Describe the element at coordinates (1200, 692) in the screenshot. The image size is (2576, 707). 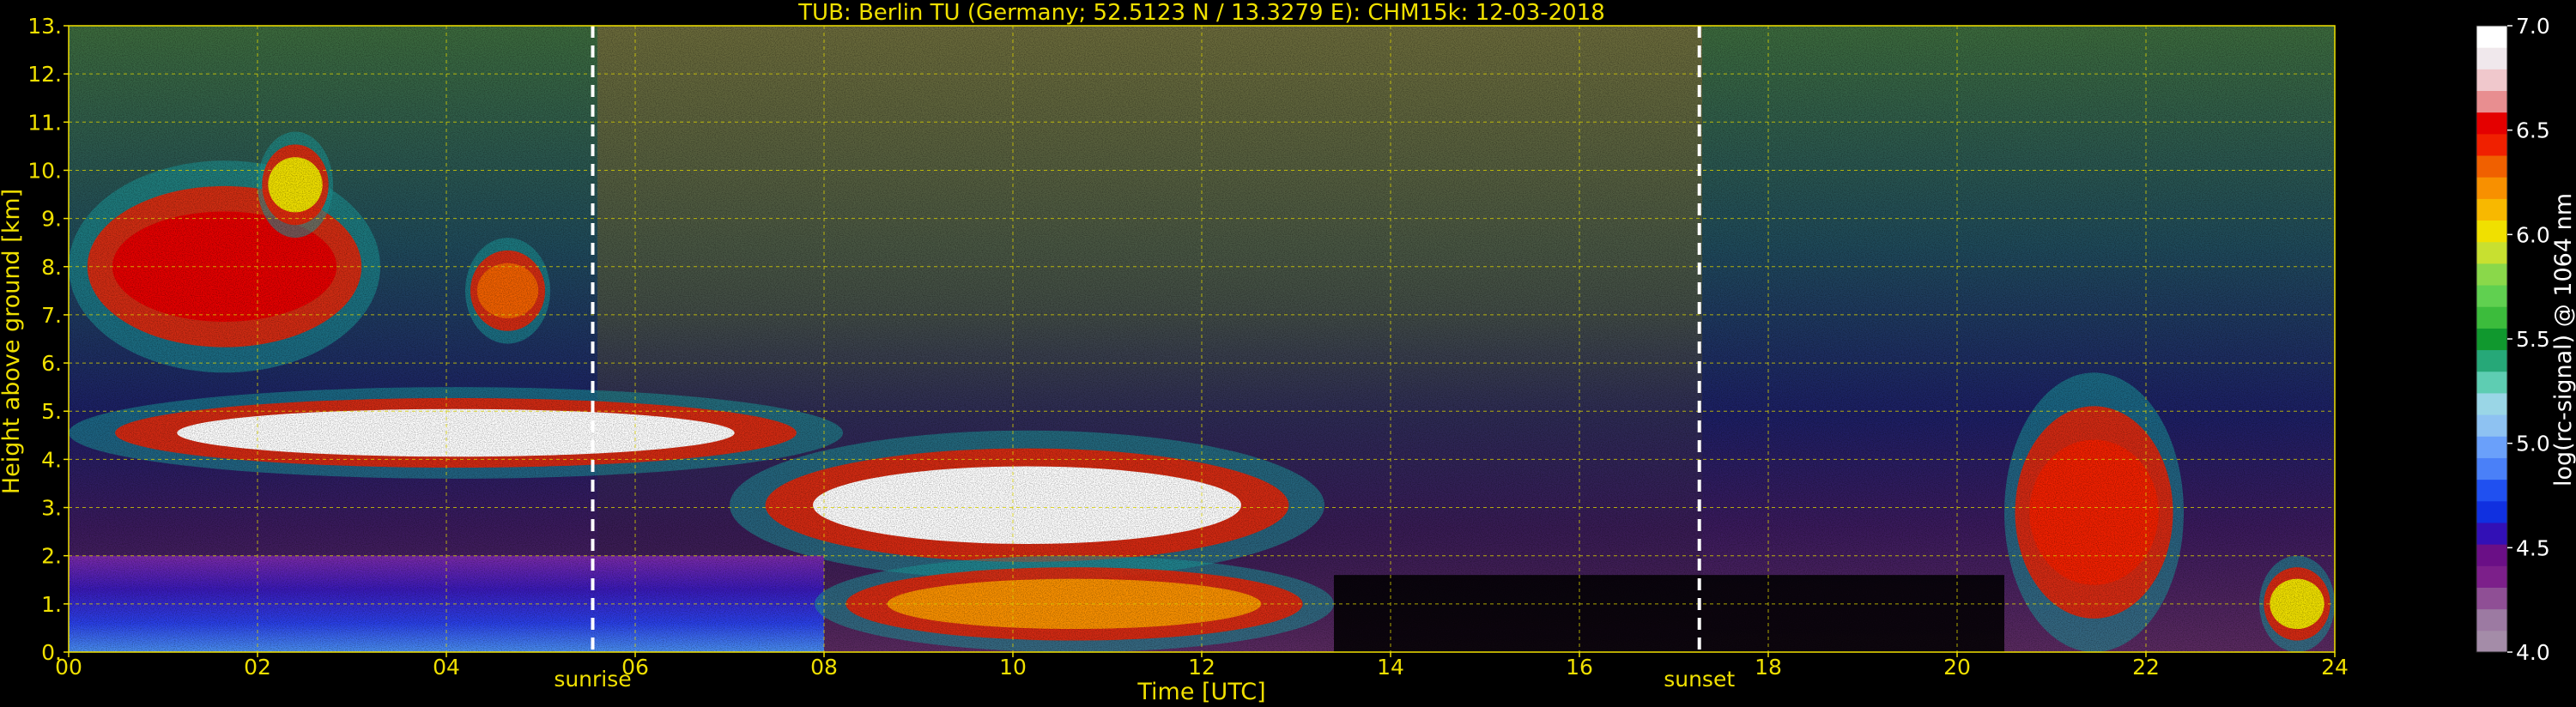
I see `x-axis-label: Time [UTC]` at that location.